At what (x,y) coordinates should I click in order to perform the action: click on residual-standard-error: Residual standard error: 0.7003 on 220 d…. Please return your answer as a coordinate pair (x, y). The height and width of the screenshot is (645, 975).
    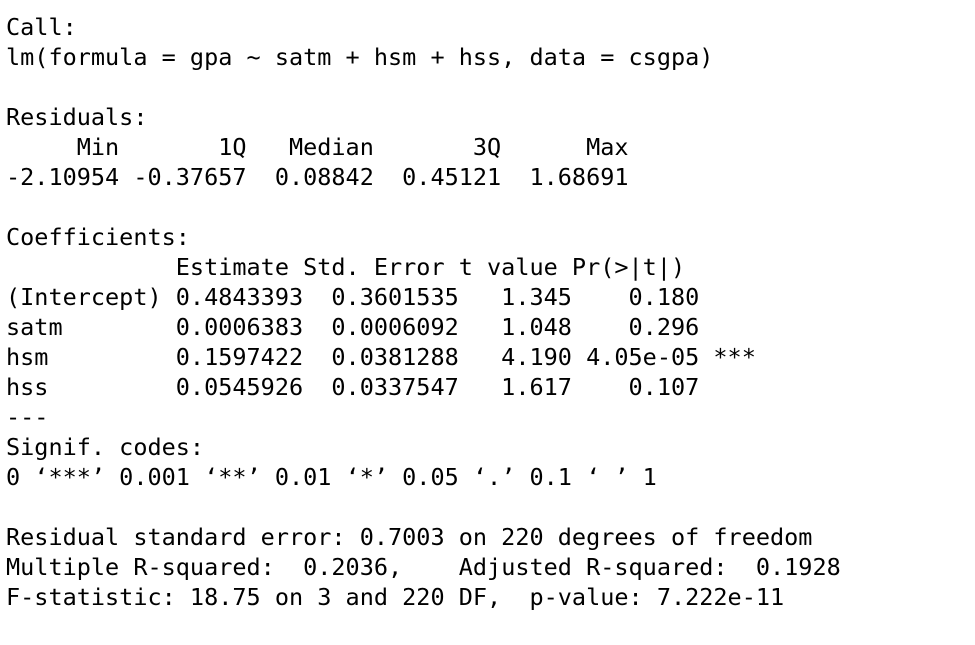
    Looking at the image, I should click on (409, 537).